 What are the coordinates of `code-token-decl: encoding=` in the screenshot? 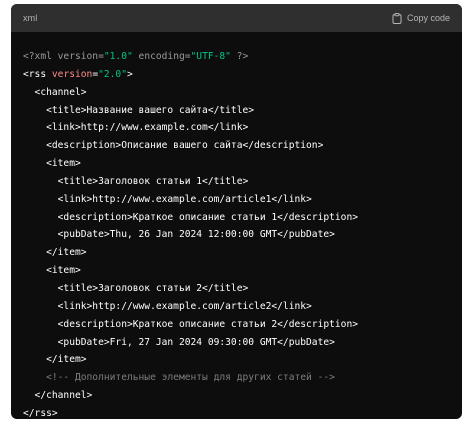 It's located at (161, 56).